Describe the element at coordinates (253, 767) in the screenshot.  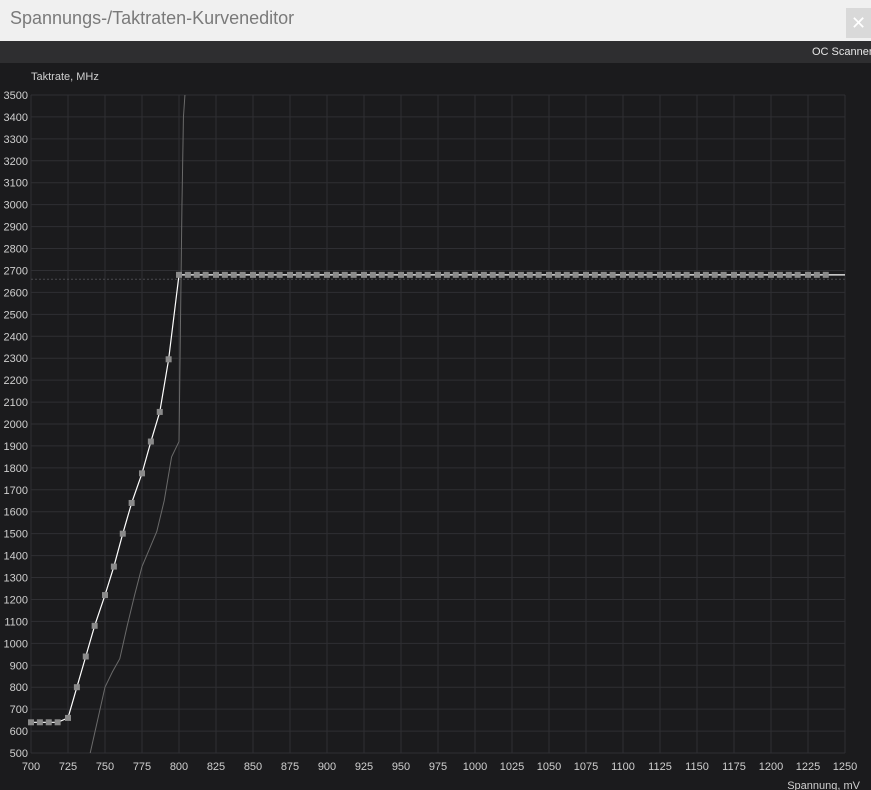
I see `x-tick-label: 850` at that location.